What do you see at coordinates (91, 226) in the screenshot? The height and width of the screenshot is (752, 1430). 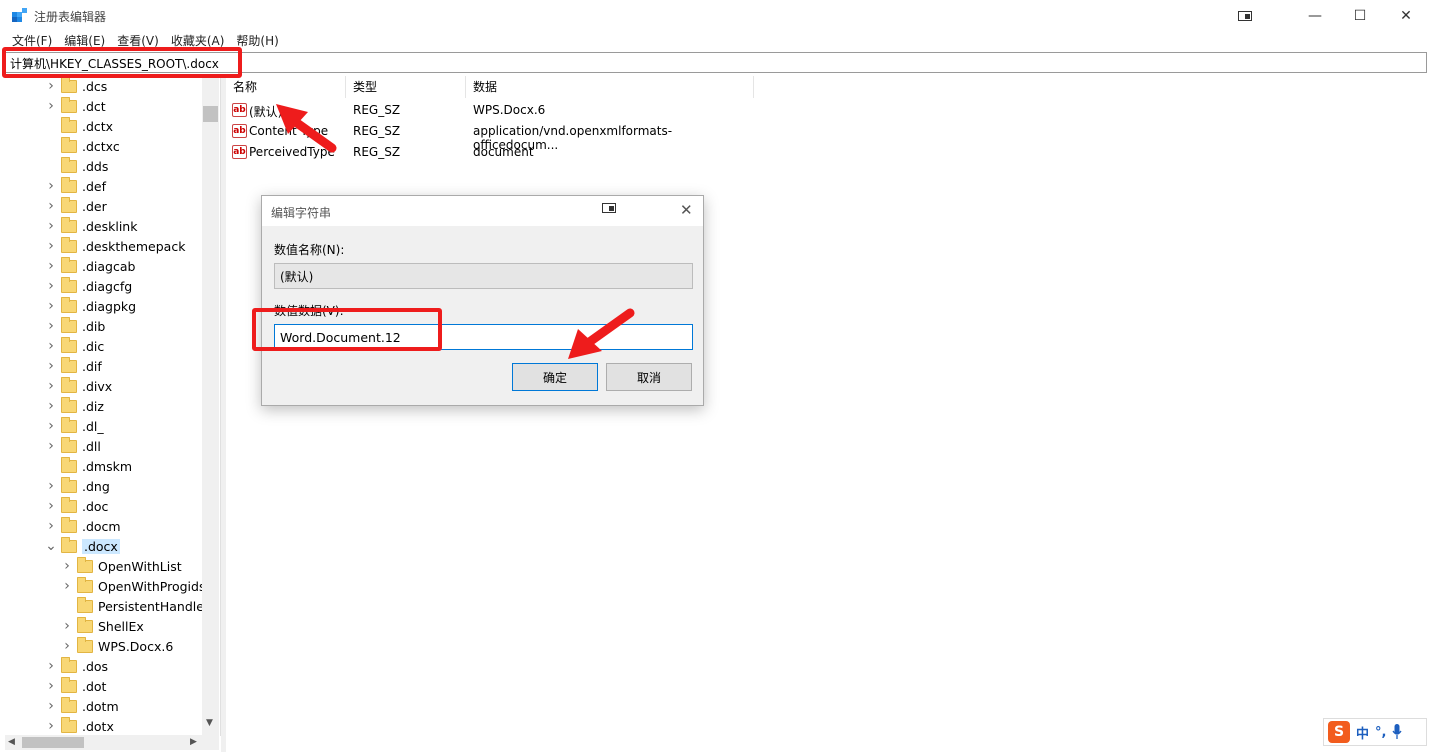 I see `tree-item: › .desklink` at bounding box center [91, 226].